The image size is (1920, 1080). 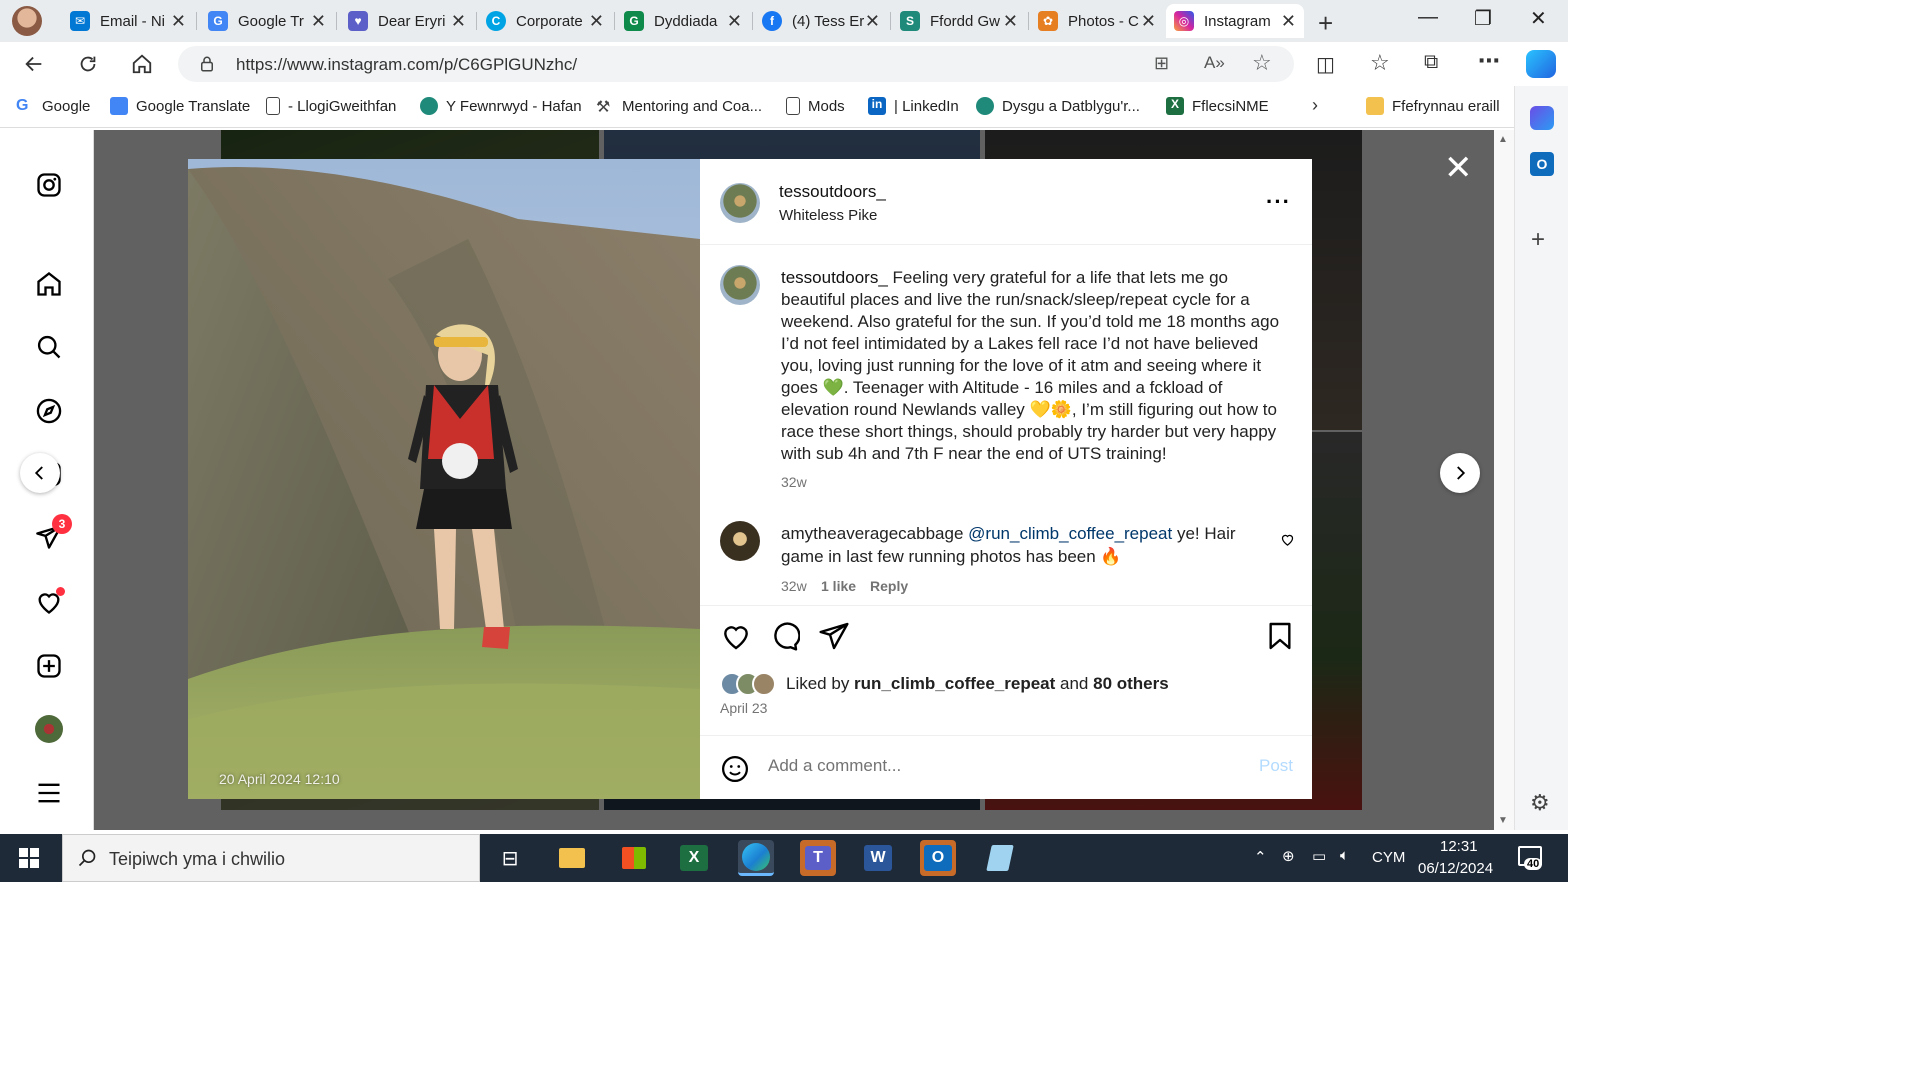 What do you see at coordinates (838, 586) in the screenshot?
I see `comment-likes: 1 like` at bounding box center [838, 586].